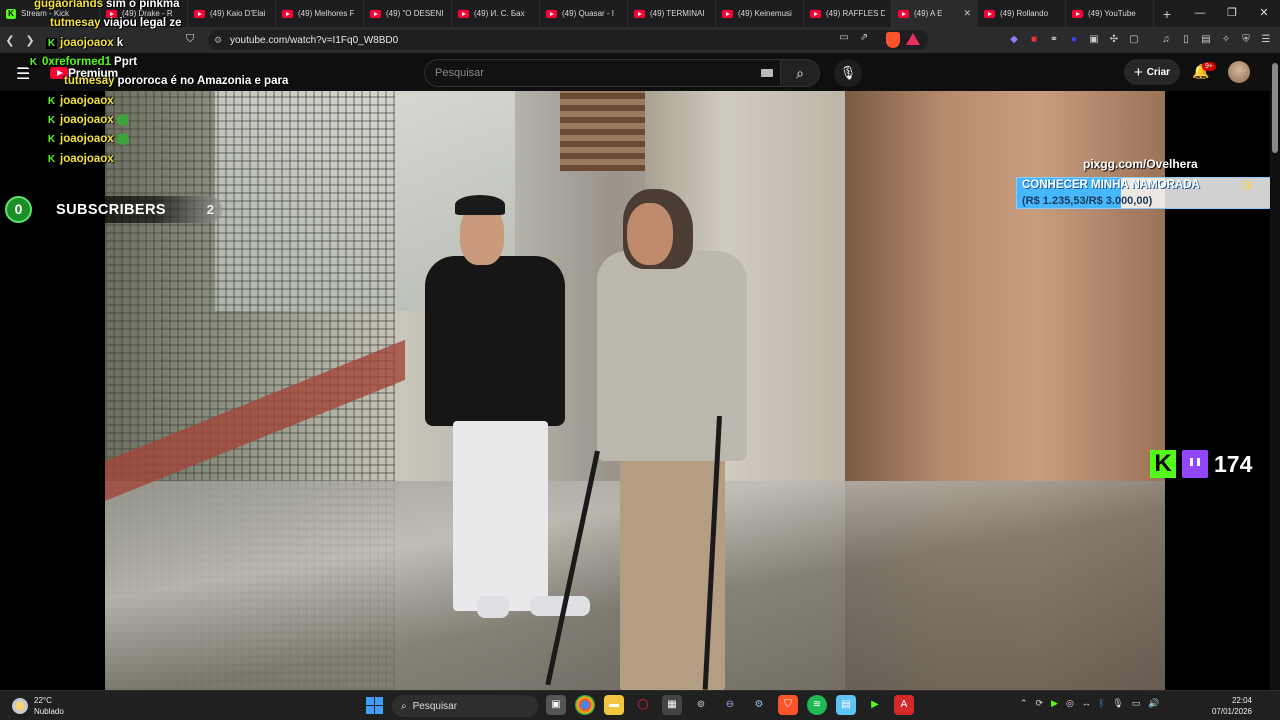  What do you see at coordinates (1275, 108) in the screenshot?
I see `scrollbar-thumb` at bounding box center [1275, 108].